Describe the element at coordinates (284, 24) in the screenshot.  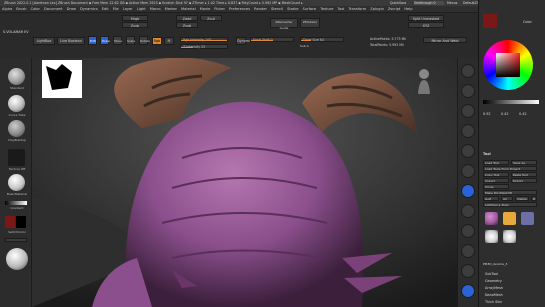
I see `zremesher-guide-button: ZRemesher Guide` at that location.